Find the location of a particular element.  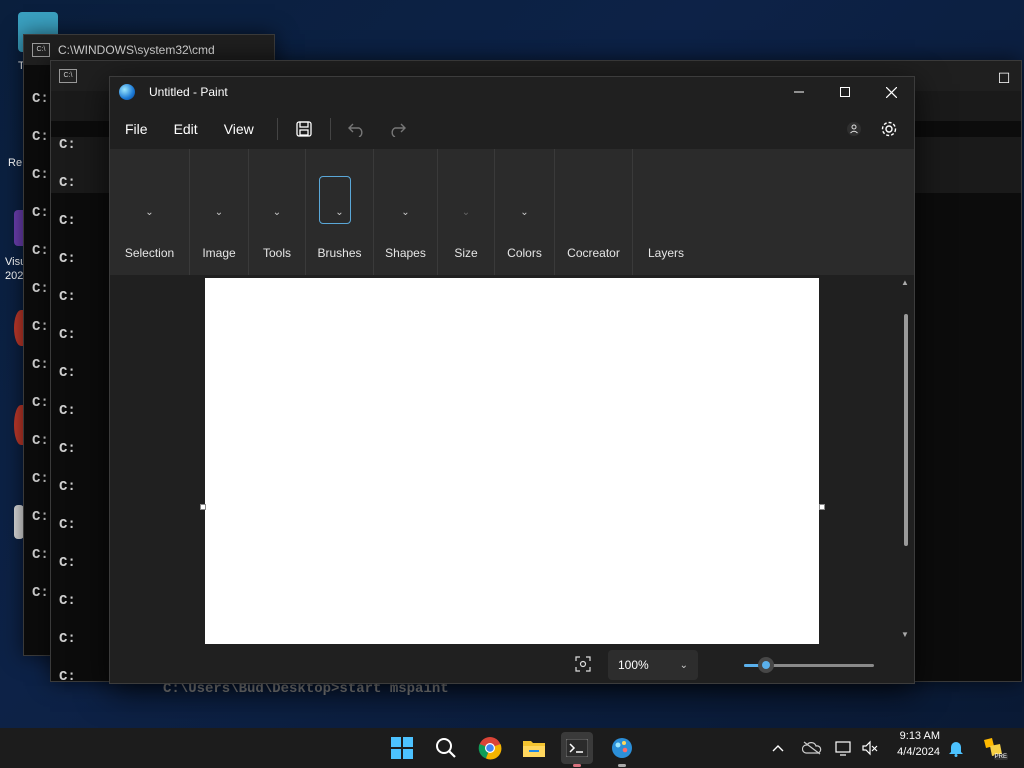

scroll-down-arrow: ▼ is located at coordinates (905, 634).